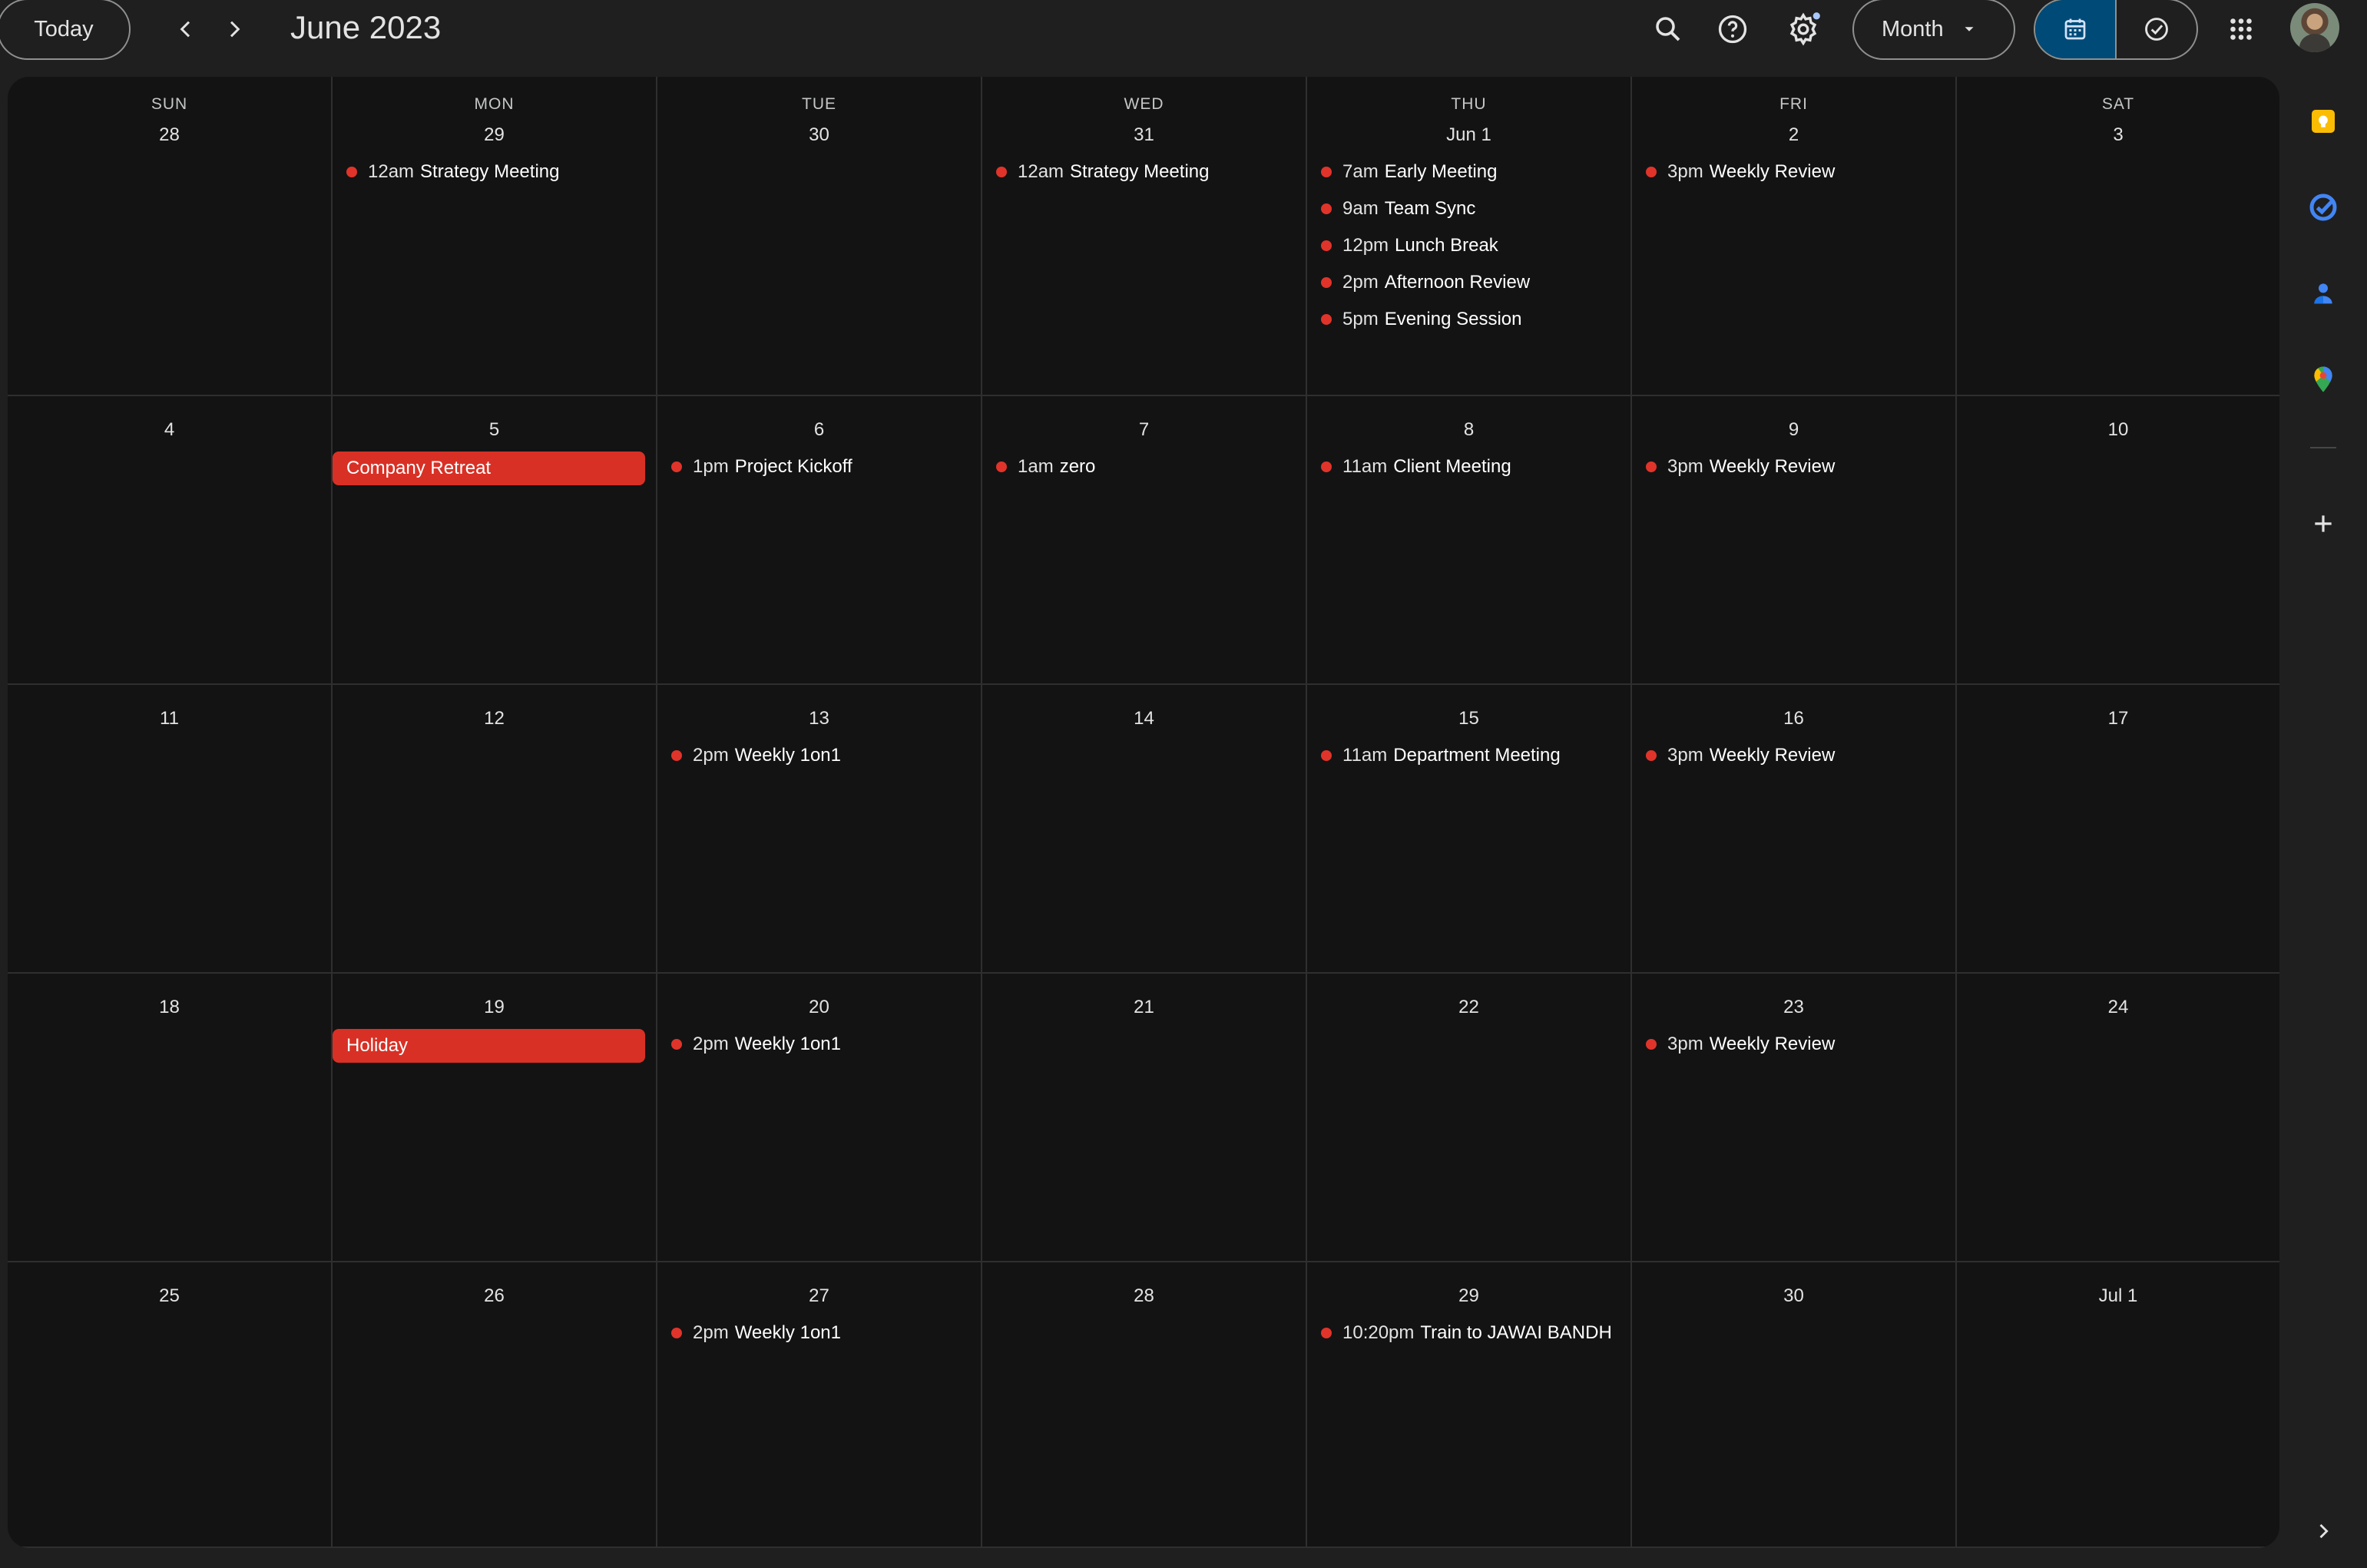  Describe the element at coordinates (1803, 30) in the screenshot. I see `settings-button` at that location.